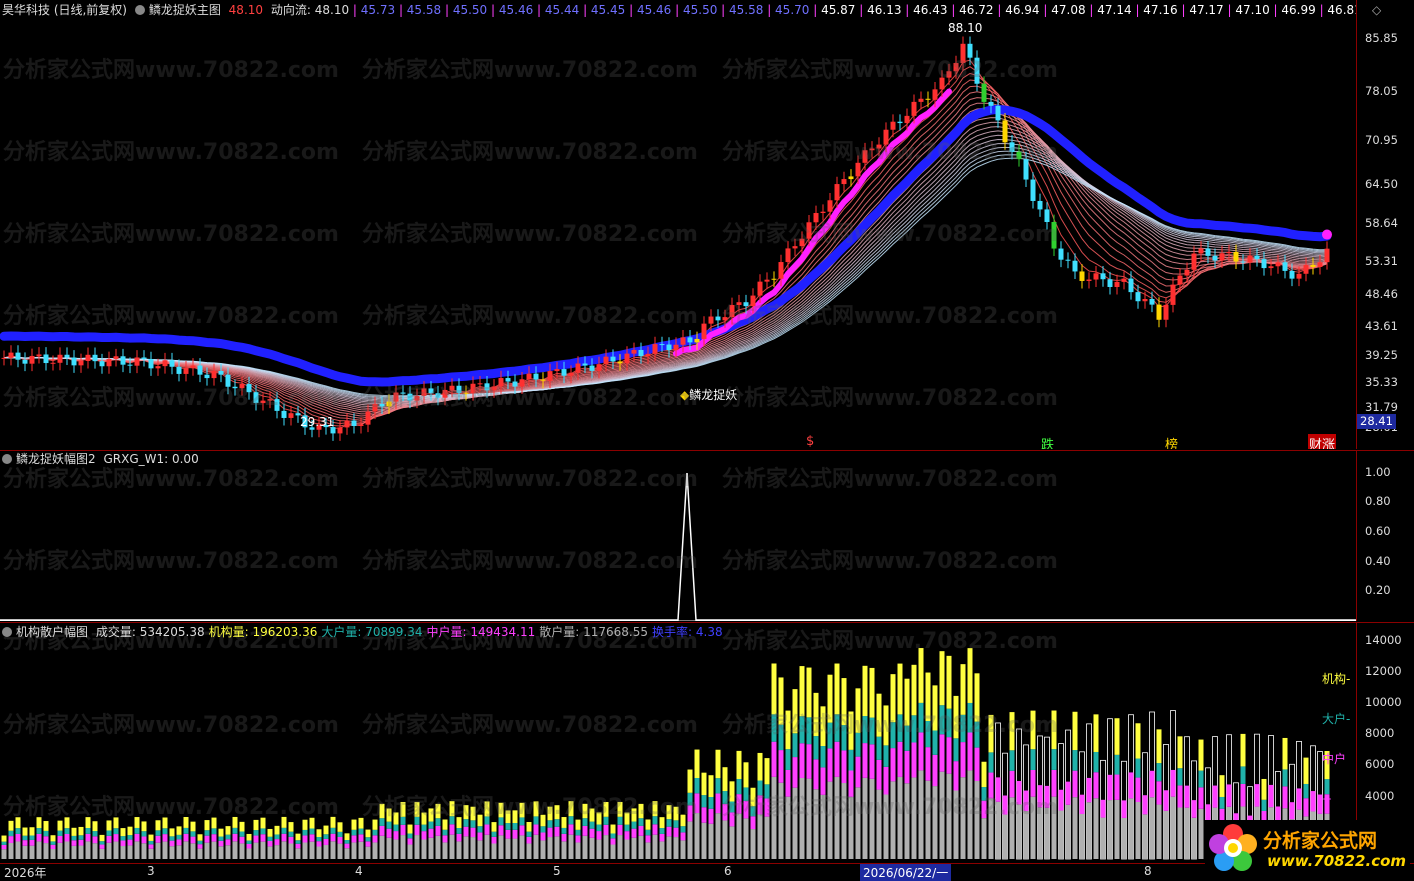 This screenshot has height=881, width=1414. Describe the element at coordinates (709, 395) in the screenshot. I see `signal-label: ◆鳞龙捉妖` at that location.